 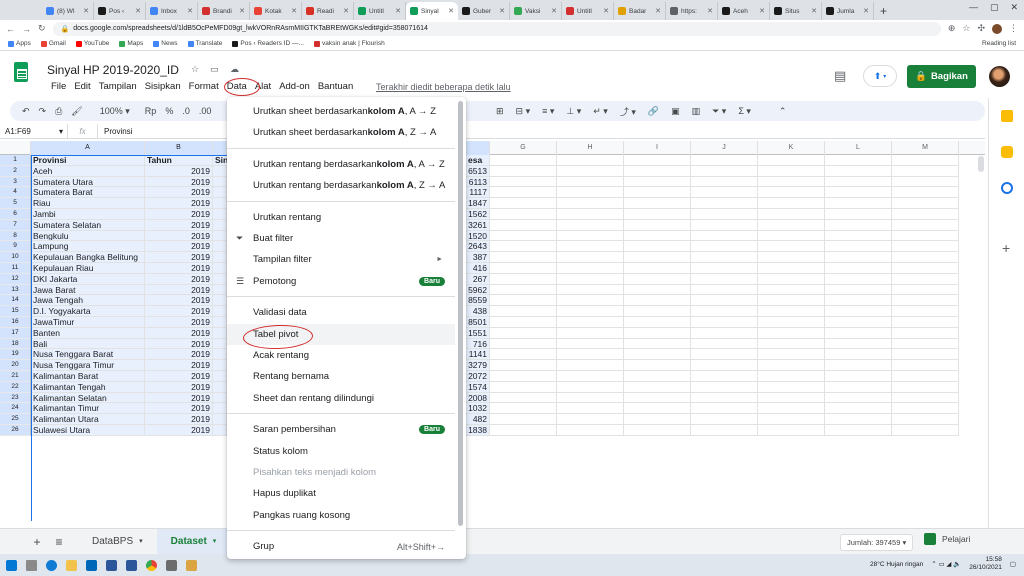 What do you see at coordinates (120, 11) in the screenshot?
I see `browser-tab: Pos ‹ ✕` at bounding box center [120, 11].